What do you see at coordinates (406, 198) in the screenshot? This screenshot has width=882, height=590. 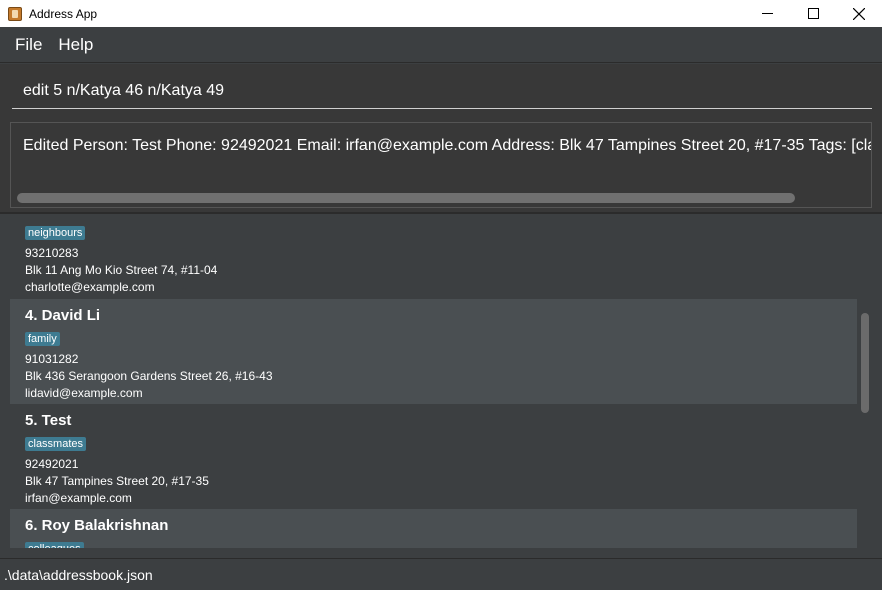 I see `horizontal-scrollbar` at bounding box center [406, 198].